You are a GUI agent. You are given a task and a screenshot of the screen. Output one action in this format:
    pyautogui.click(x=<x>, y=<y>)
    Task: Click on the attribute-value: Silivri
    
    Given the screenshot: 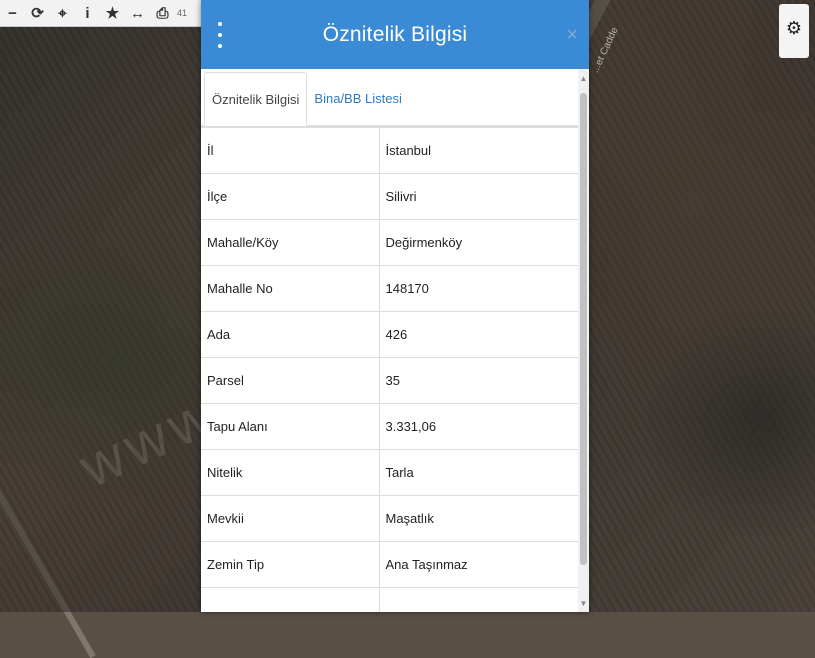 What is the action you would take?
    pyautogui.click(x=478, y=195)
    